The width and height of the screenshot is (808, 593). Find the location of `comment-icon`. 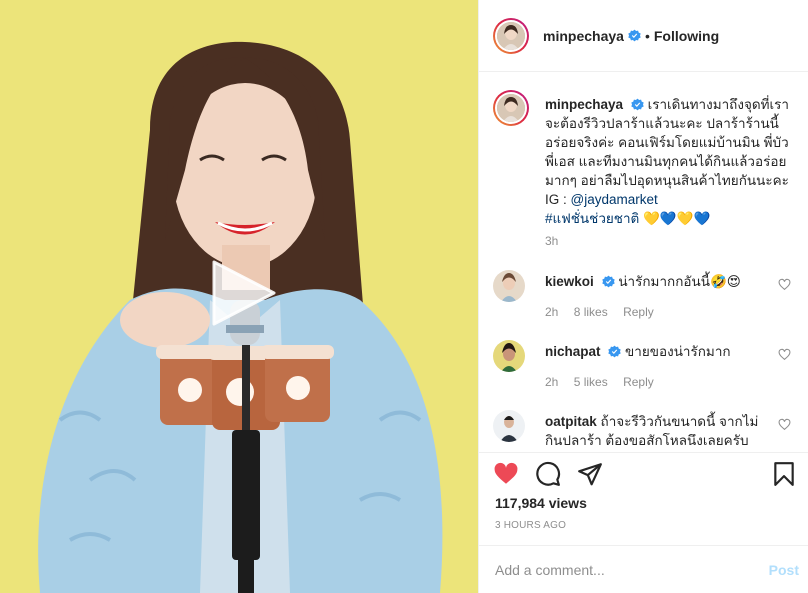

comment-icon is located at coordinates (548, 474).